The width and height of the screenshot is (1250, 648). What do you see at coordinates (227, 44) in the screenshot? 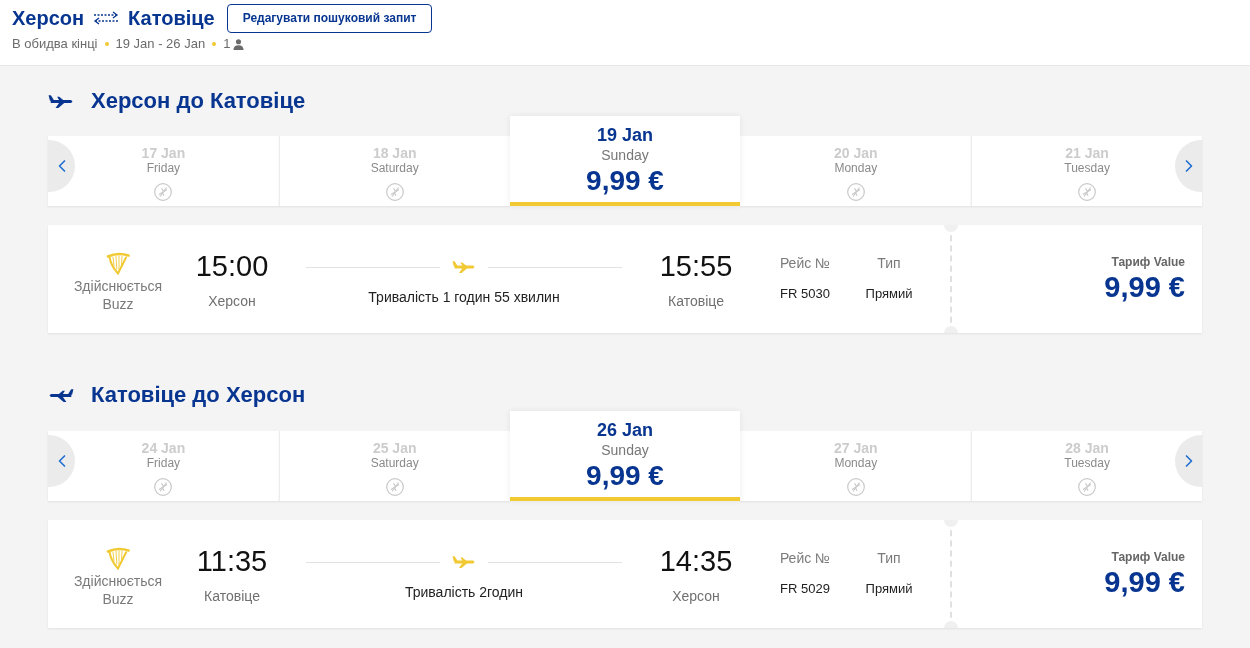
I see `passenger-count: 1` at bounding box center [227, 44].